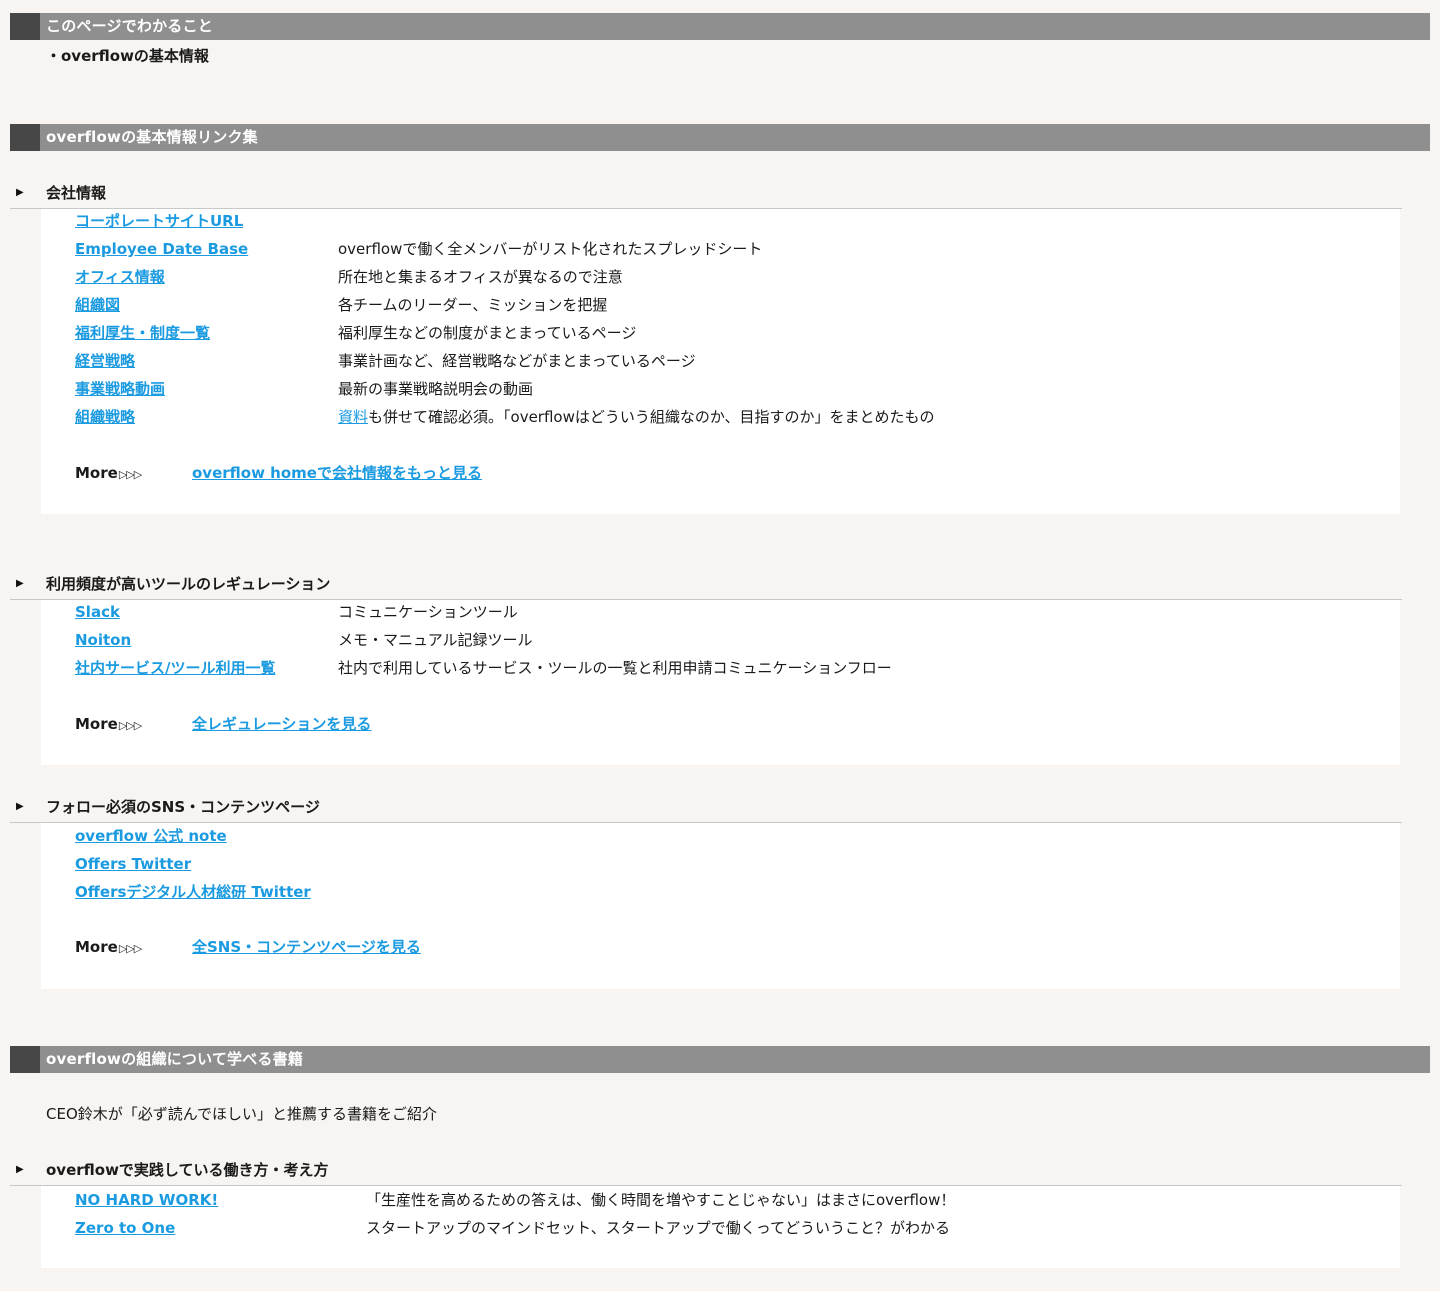 This screenshot has height=1291, width=1440. Describe the element at coordinates (428, 612) in the screenshot. I see `desc-slack: コミュニケーションツール` at that location.